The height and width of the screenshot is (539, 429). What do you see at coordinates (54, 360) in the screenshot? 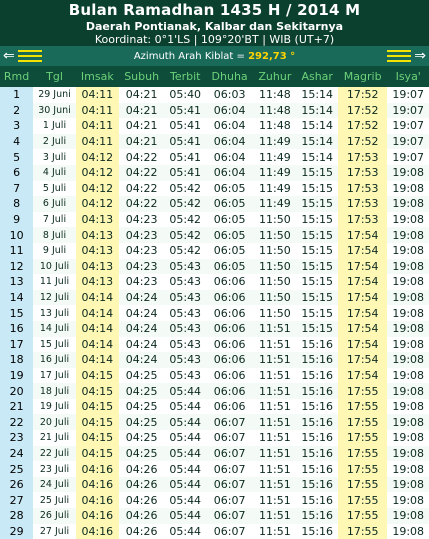
I see `table-cell: 16 Juli` at bounding box center [54, 360].